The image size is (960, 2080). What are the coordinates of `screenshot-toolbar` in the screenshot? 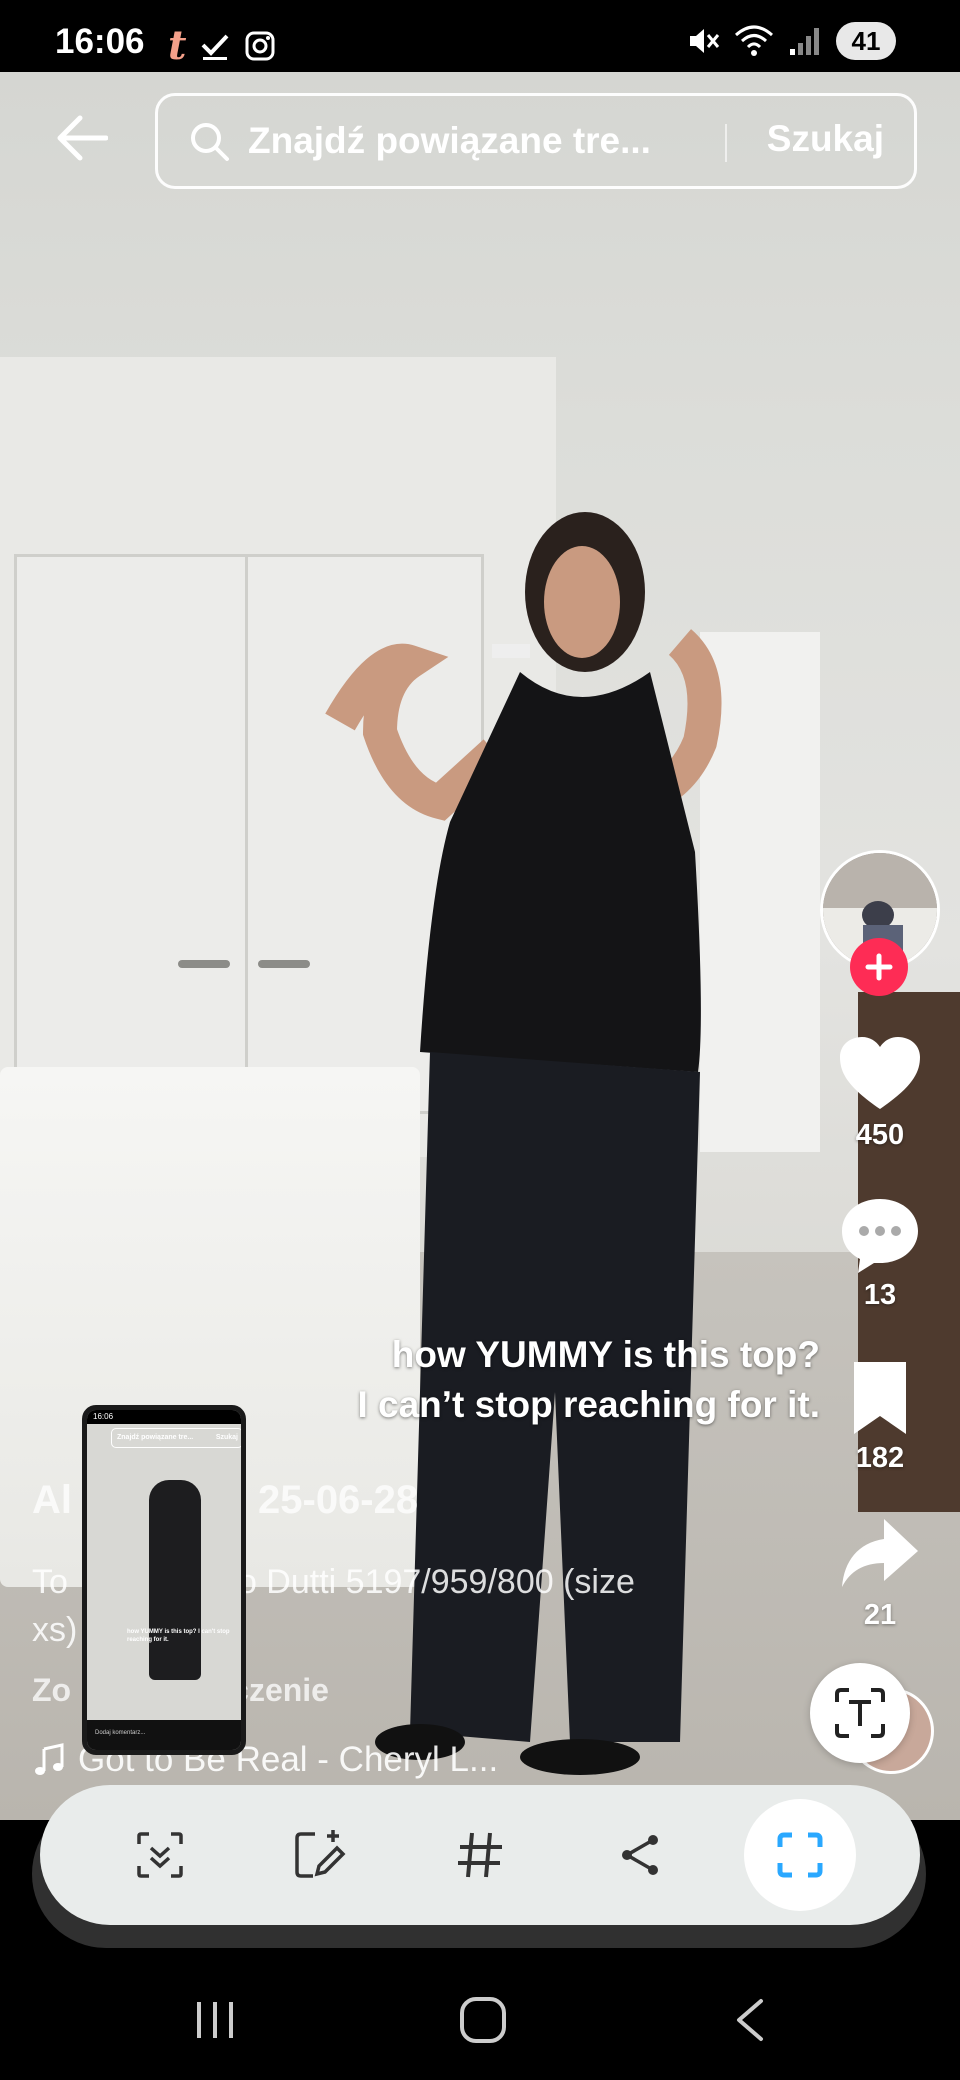 It's located at (480, 1855).